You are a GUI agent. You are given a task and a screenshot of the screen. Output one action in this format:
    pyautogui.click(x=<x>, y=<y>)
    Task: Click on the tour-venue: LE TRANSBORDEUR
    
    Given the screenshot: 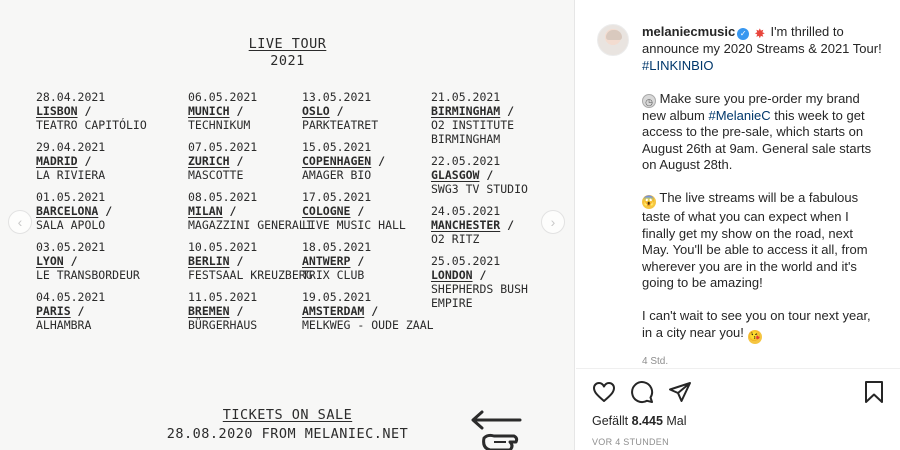 What is the action you would take?
    pyautogui.click(x=88, y=275)
    